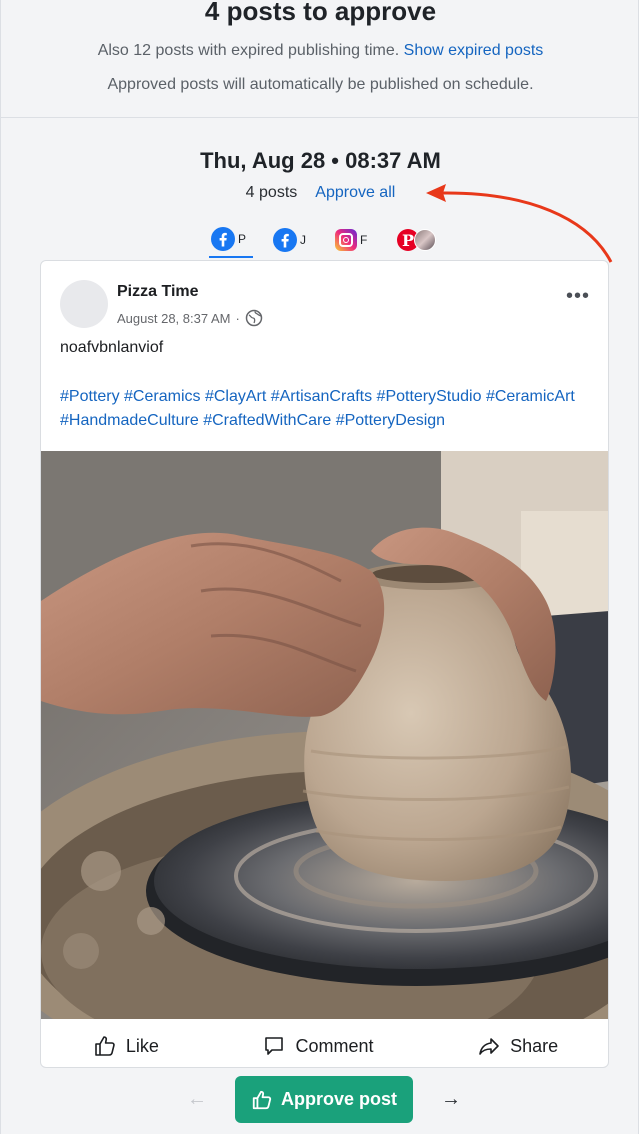  I want to click on share-button: Share, so click(517, 1046).